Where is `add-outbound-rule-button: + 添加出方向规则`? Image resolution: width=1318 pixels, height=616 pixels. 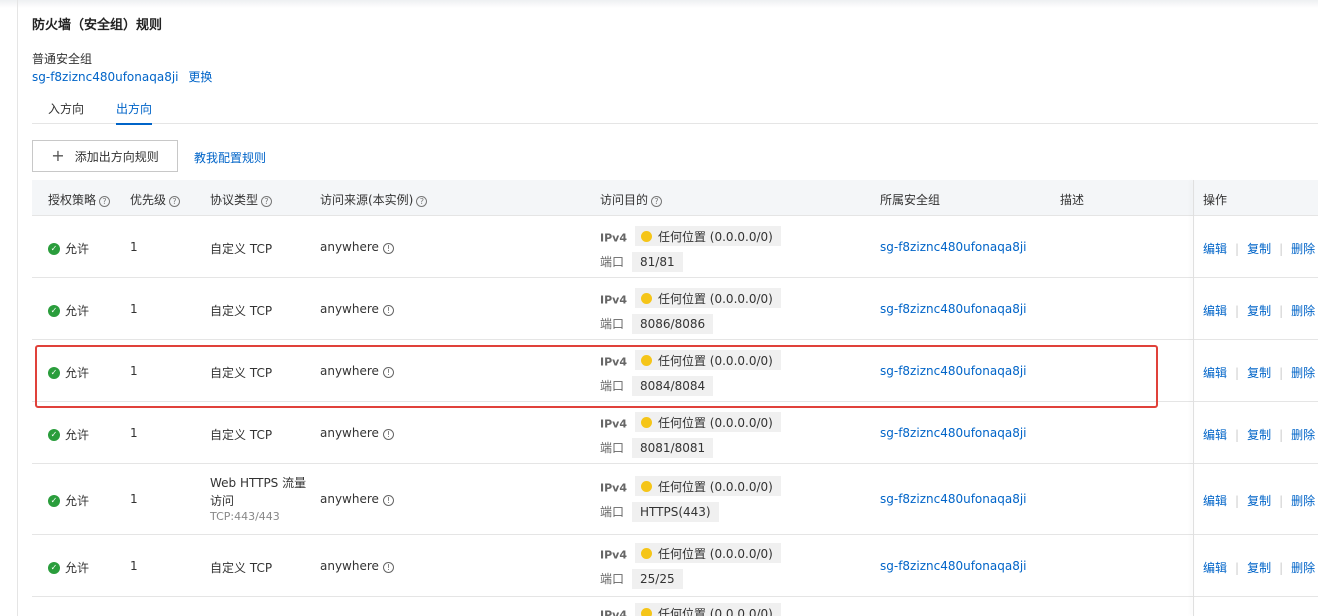
add-outbound-rule-button: + 添加出方向规则 is located at coordinates (105, 156).